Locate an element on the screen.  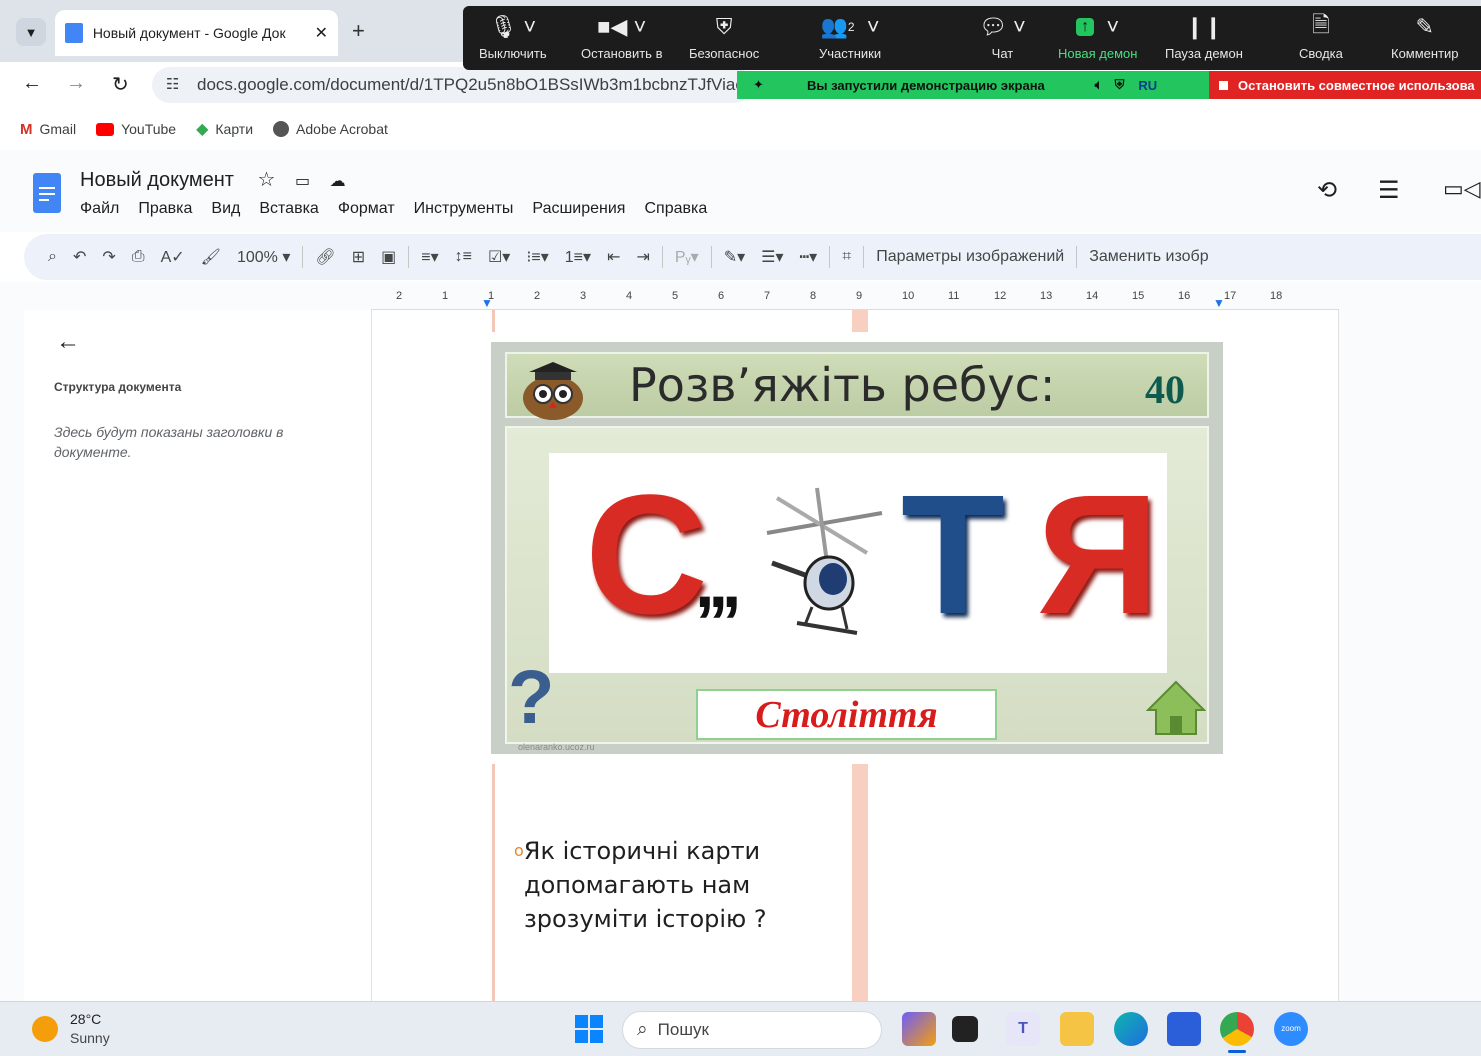
chat-button: 💬︎ ˅ Чат is located at coordinates (1002, 37).